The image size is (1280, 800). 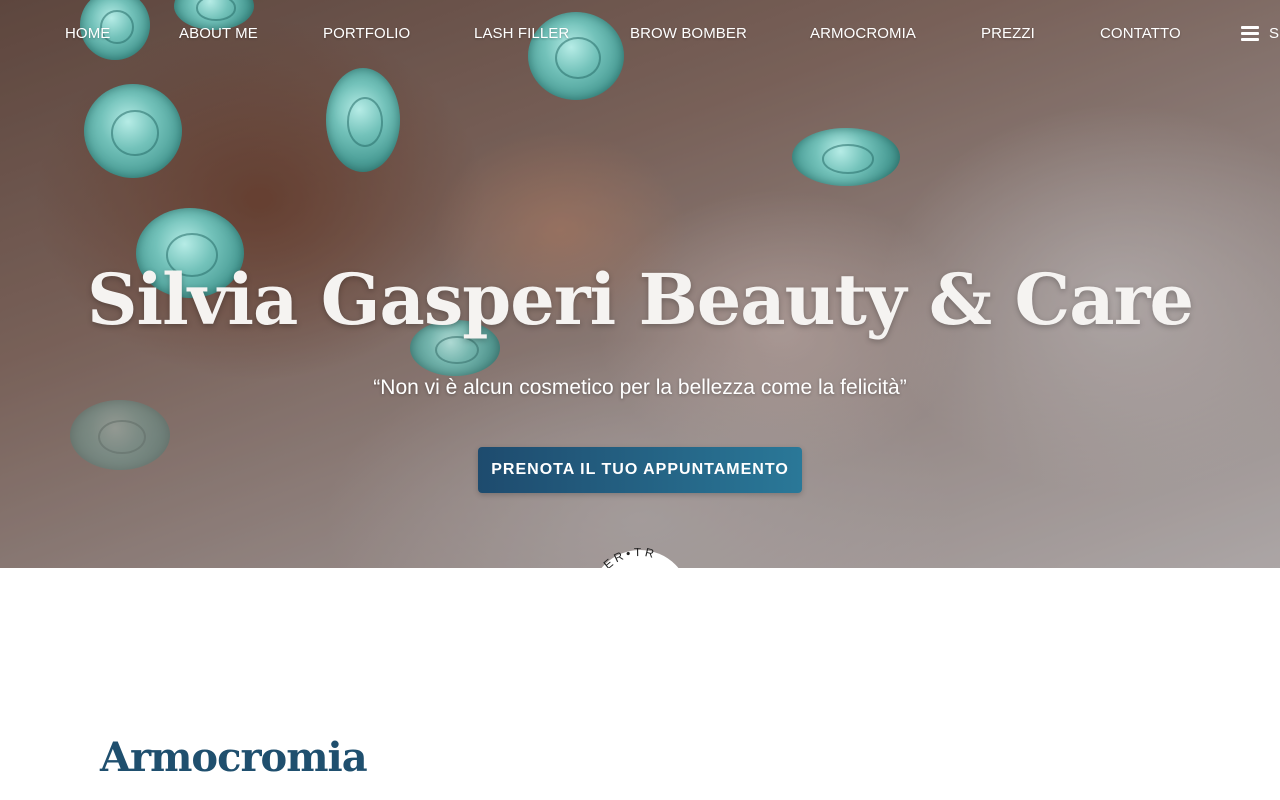 What do you see at coordinates (1250, 33) in the screenshot?
I see `hamburger-menu-icon` at bounding box center [1250, 33].